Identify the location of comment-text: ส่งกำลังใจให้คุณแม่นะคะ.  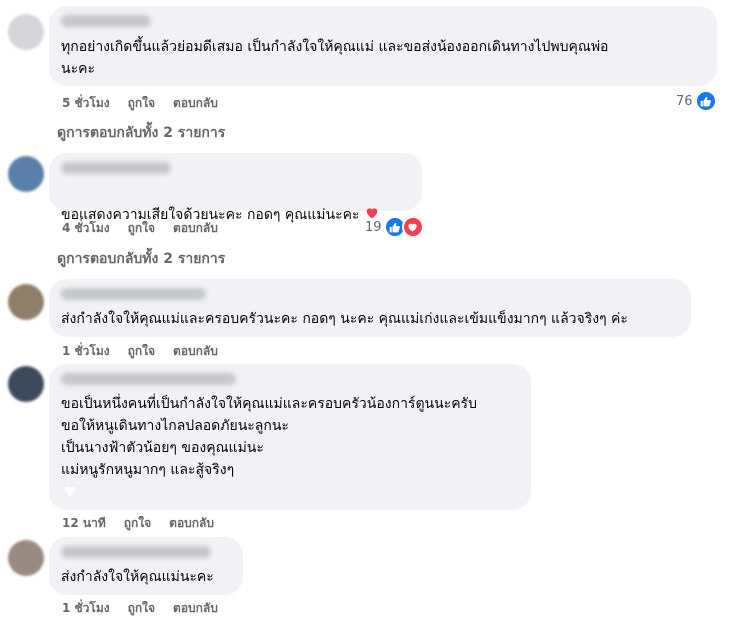
(137, 577).